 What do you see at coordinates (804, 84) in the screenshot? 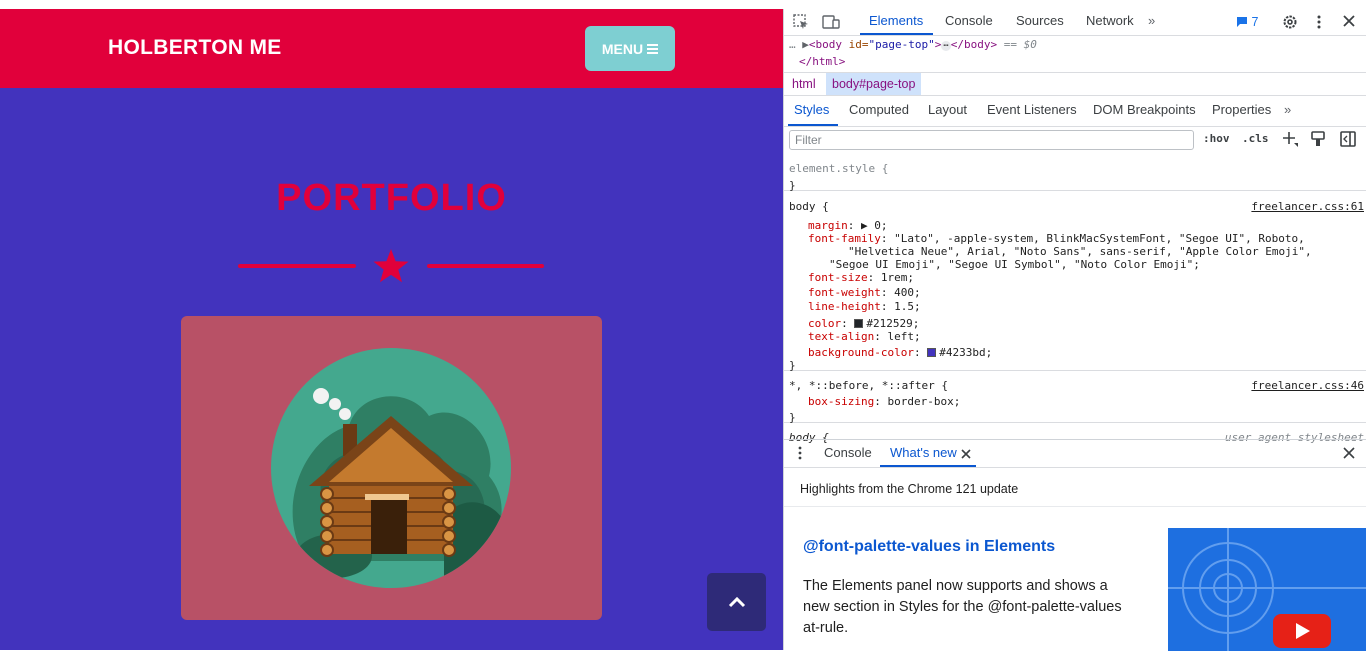
I see `breadcrumb-html: html` at bounding box center [804, 84].